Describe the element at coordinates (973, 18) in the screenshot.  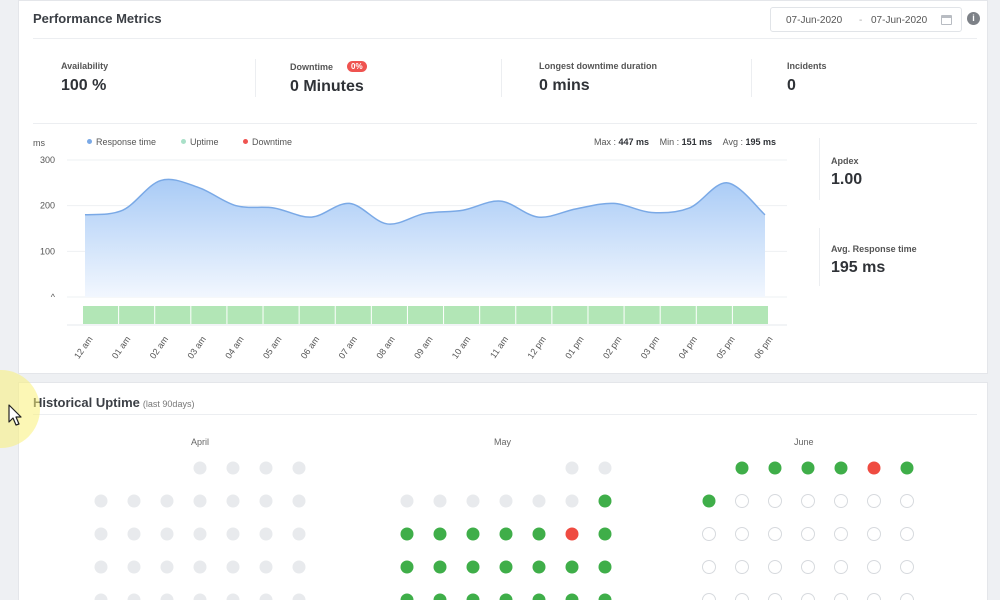
I see `info-icon: i` at that location.